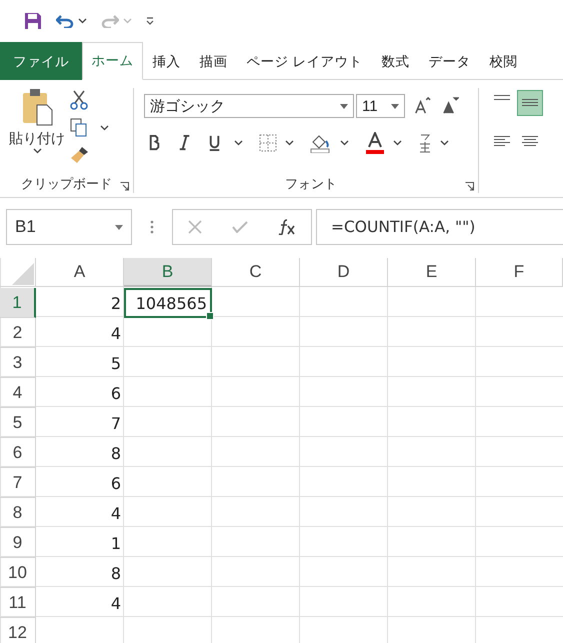  I want to click on ribbon-tab: 描画, so click(213, 61).